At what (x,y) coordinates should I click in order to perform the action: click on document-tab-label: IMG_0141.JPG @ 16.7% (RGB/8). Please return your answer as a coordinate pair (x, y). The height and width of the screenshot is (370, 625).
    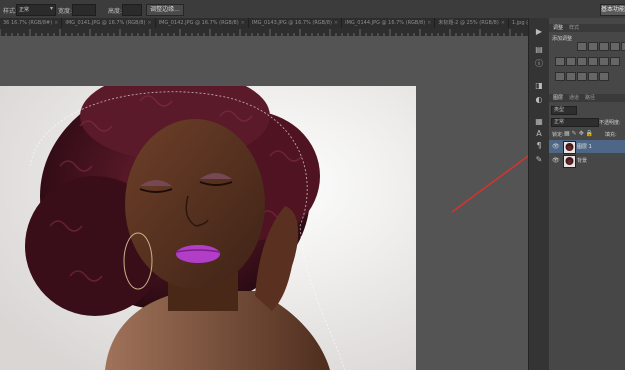
    Looking at the image, I should click on (105, 23).